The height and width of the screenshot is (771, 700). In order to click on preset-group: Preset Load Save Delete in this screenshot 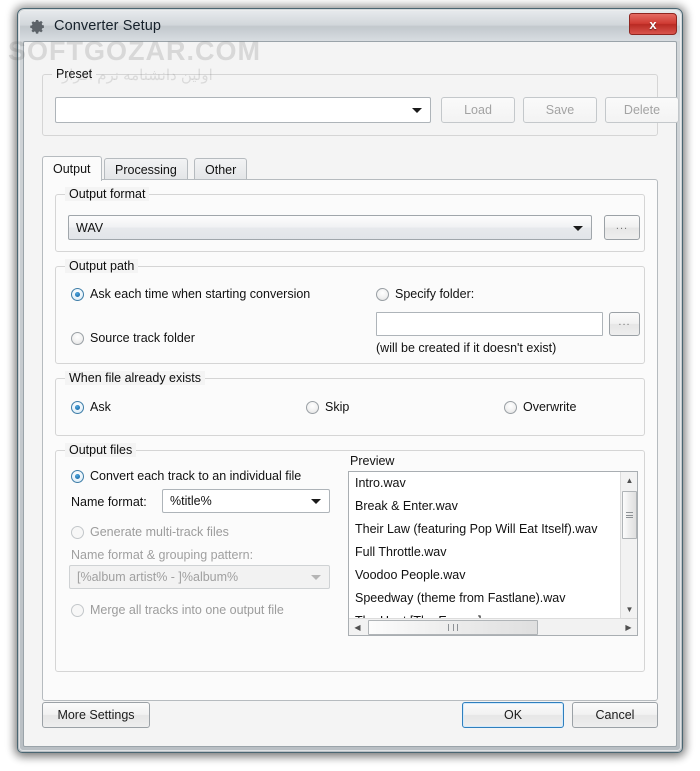, I will do `click(360, 101)`.